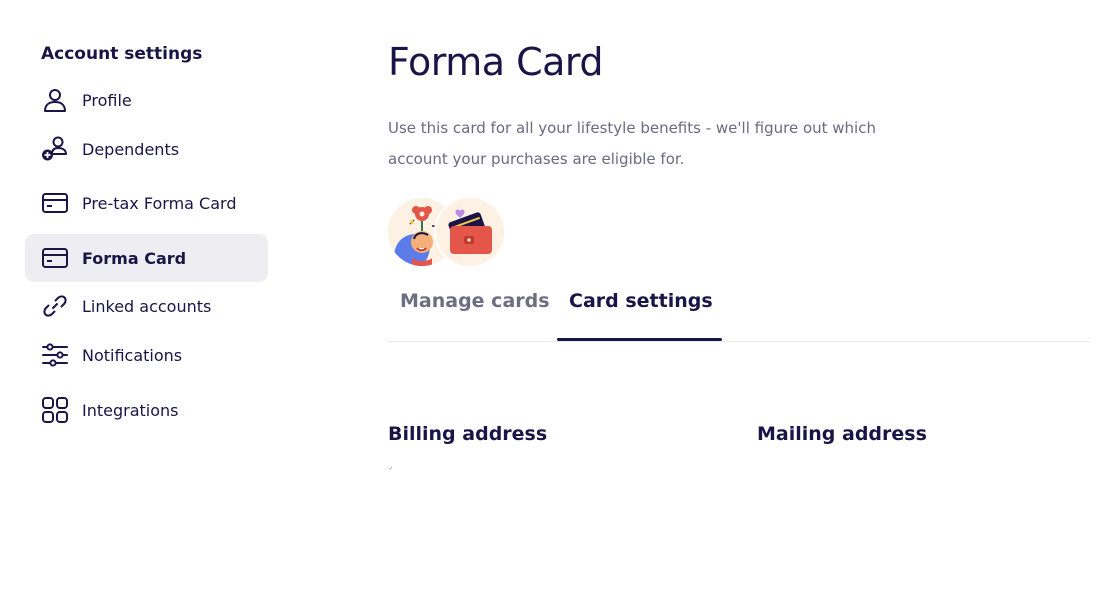  I want to click on sidebar-item-label: Dependents, so click(131, 149).